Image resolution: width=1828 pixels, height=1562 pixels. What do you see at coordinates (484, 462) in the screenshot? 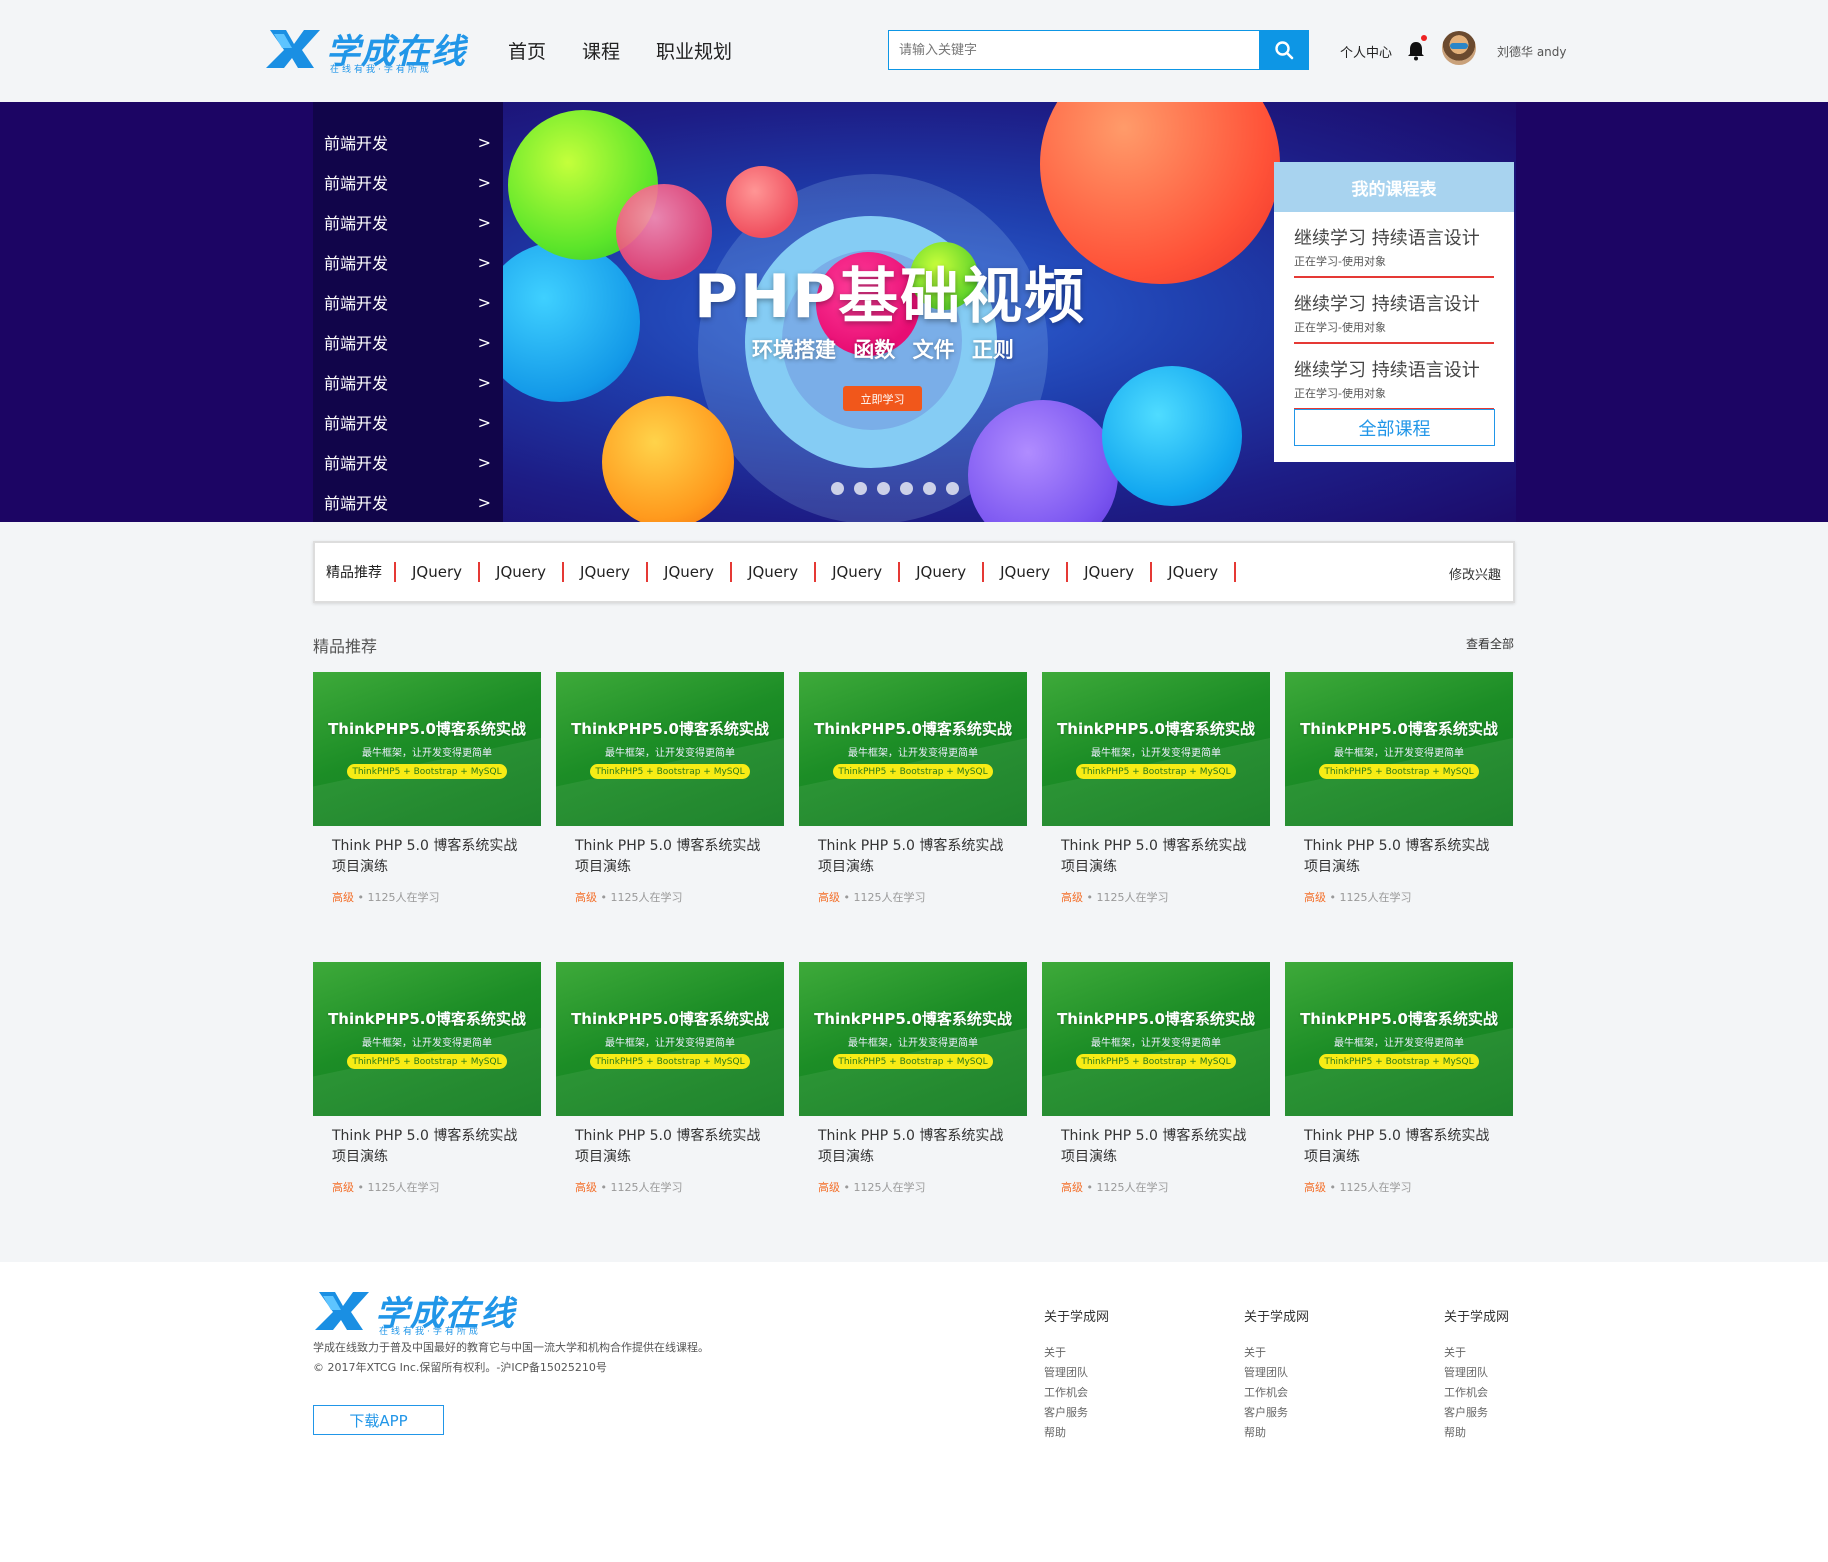
I see `chevron-right-icon: >` at bounding box center [484, 462].